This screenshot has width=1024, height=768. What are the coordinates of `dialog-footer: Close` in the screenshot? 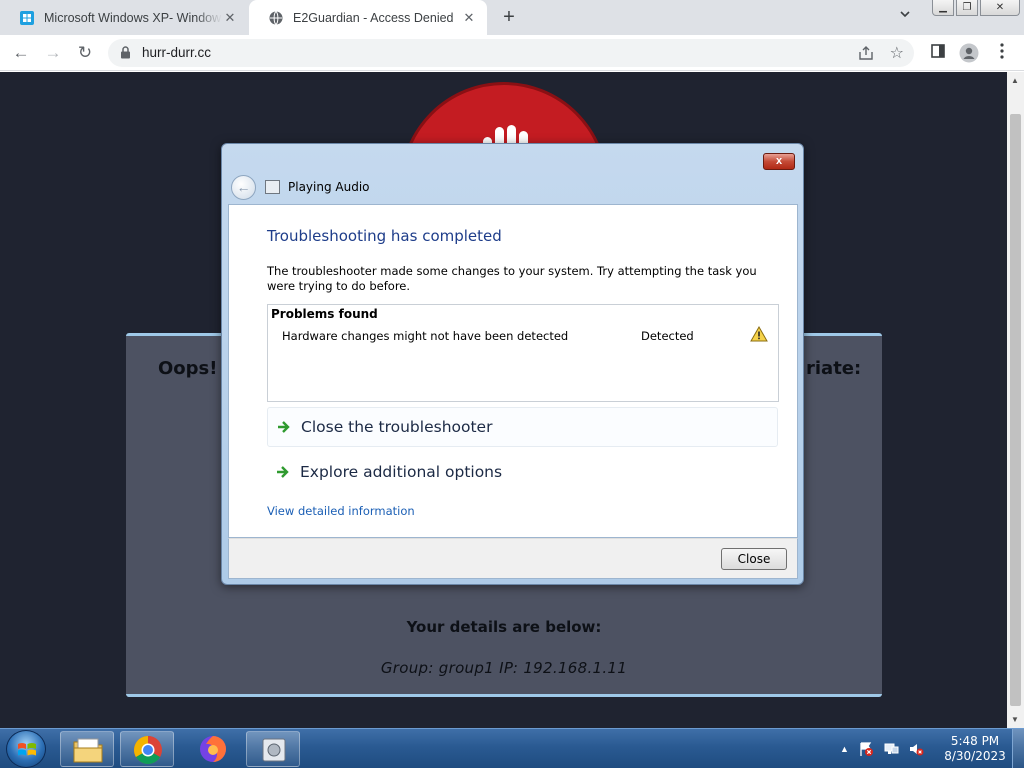 It's located at (513, 558).